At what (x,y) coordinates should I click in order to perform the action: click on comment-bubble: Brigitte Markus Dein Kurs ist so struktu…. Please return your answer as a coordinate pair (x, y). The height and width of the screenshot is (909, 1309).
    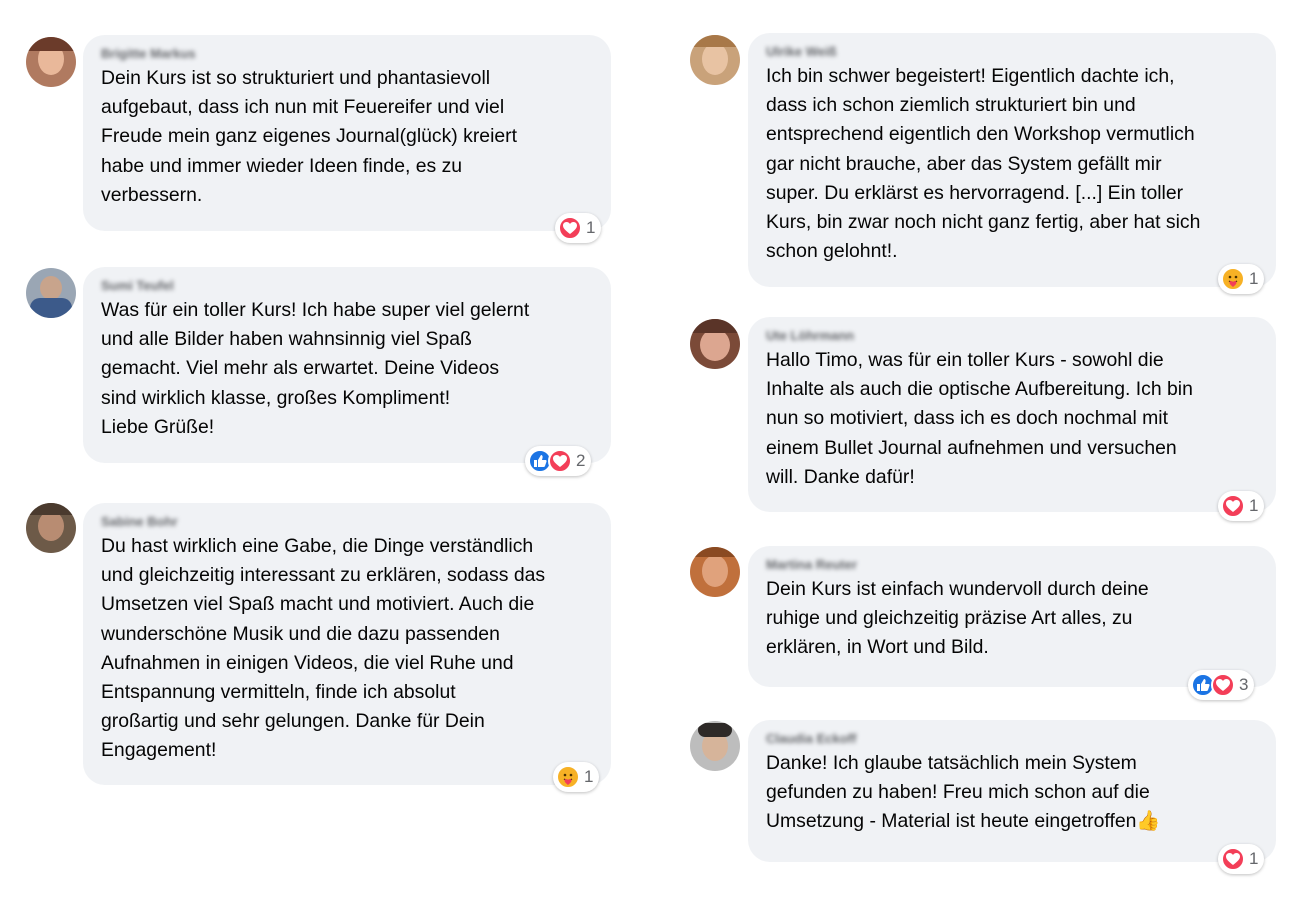
    Looking at the image, I should click on (347, 133).